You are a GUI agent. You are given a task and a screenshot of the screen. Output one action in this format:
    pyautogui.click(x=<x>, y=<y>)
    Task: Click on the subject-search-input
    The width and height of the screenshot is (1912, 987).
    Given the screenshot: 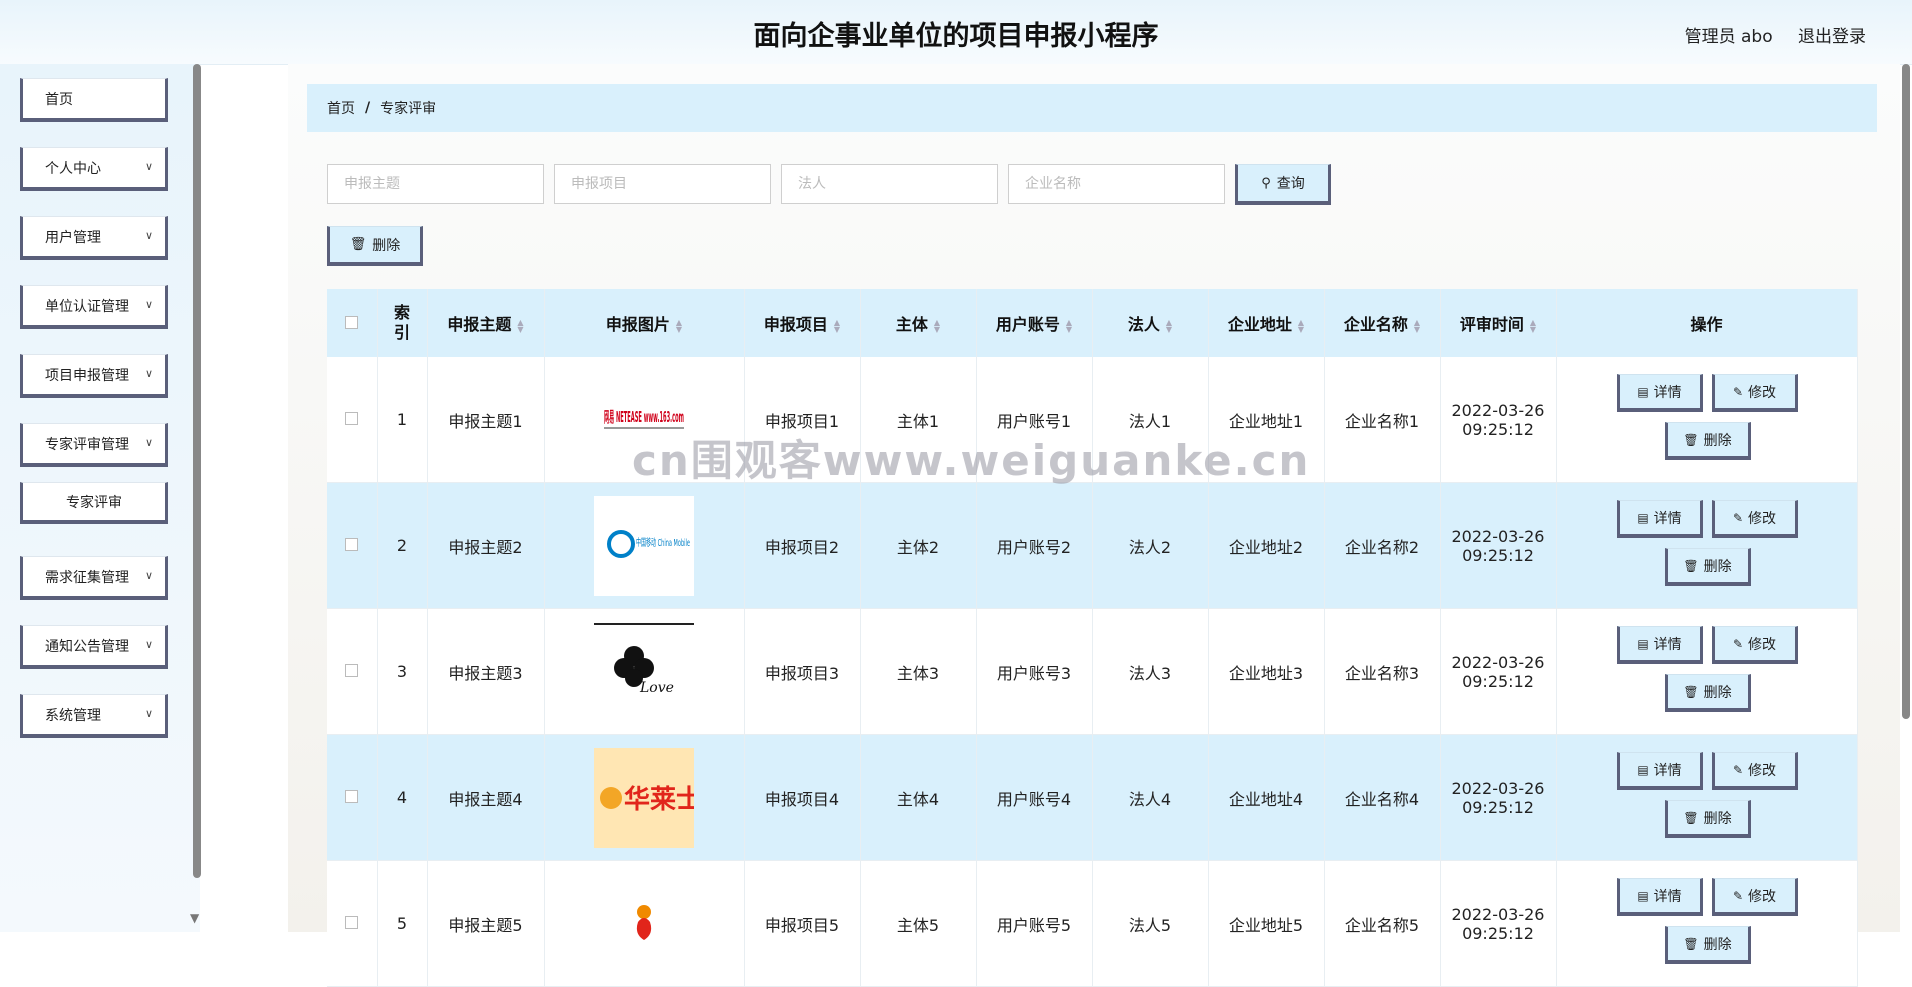 What is the action you would take?
    pyautogui.click(x=435, y=184)
    